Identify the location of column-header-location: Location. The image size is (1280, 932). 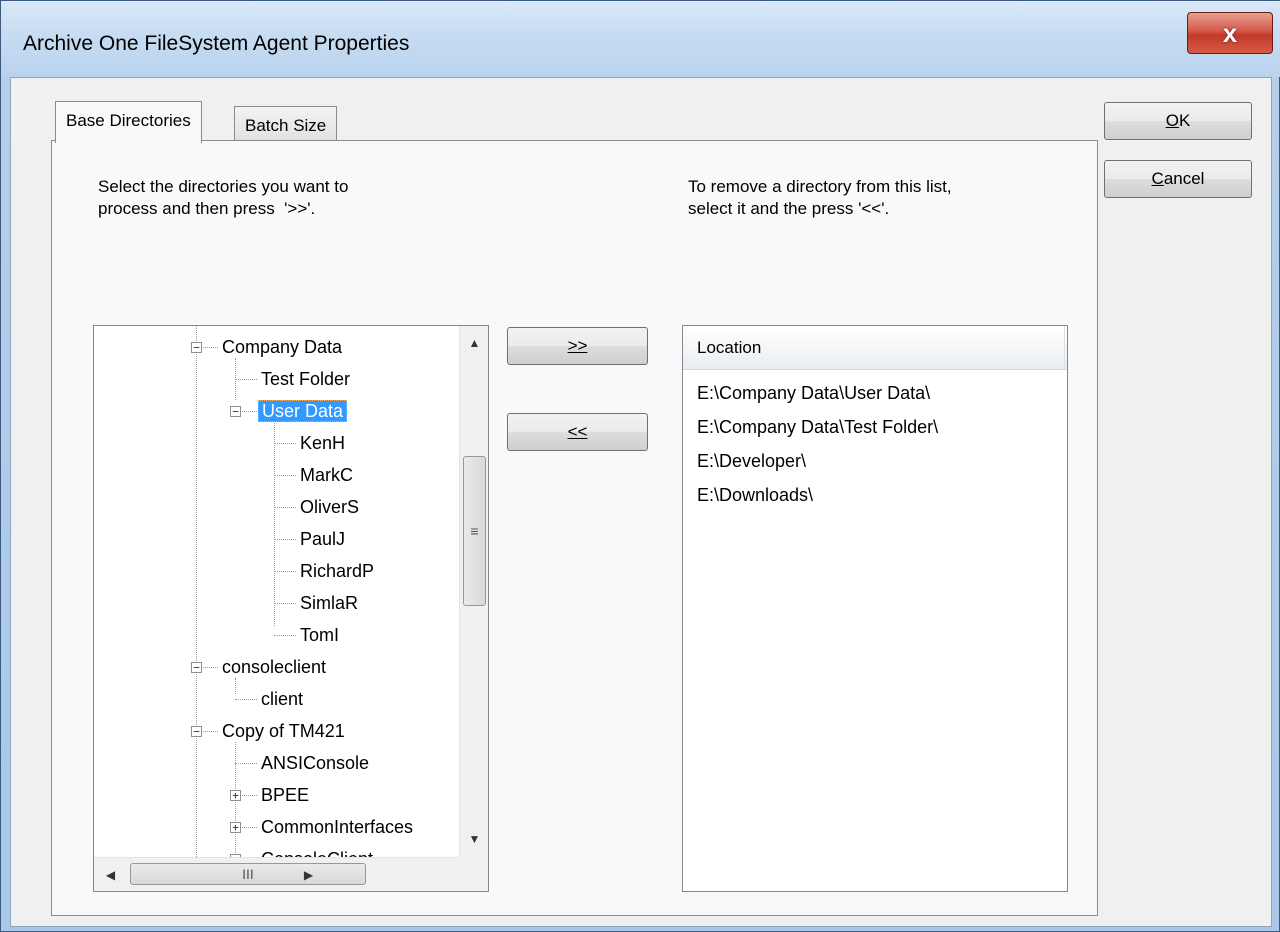
(874, 348).